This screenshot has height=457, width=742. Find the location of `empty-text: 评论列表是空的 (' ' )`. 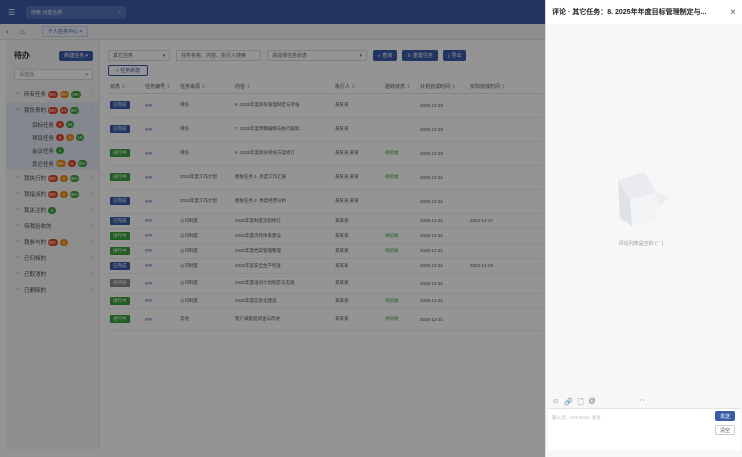

empty-text: 评论列表是空的 (' ' ) is located at coordinates (641, 244).